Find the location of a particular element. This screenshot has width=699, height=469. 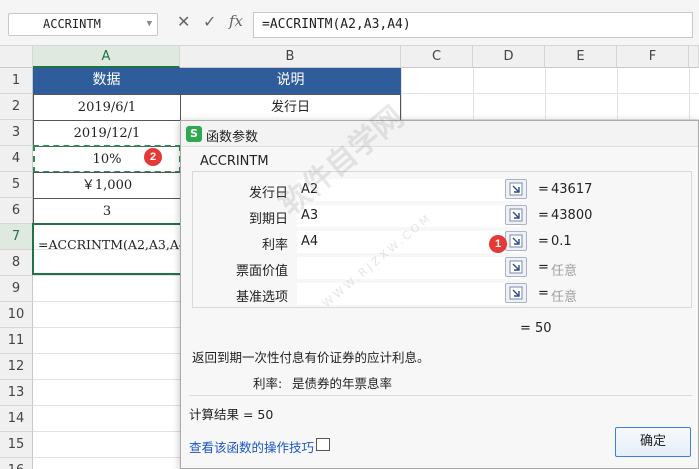

column-header-a: A is located at coordinates (106, 57).